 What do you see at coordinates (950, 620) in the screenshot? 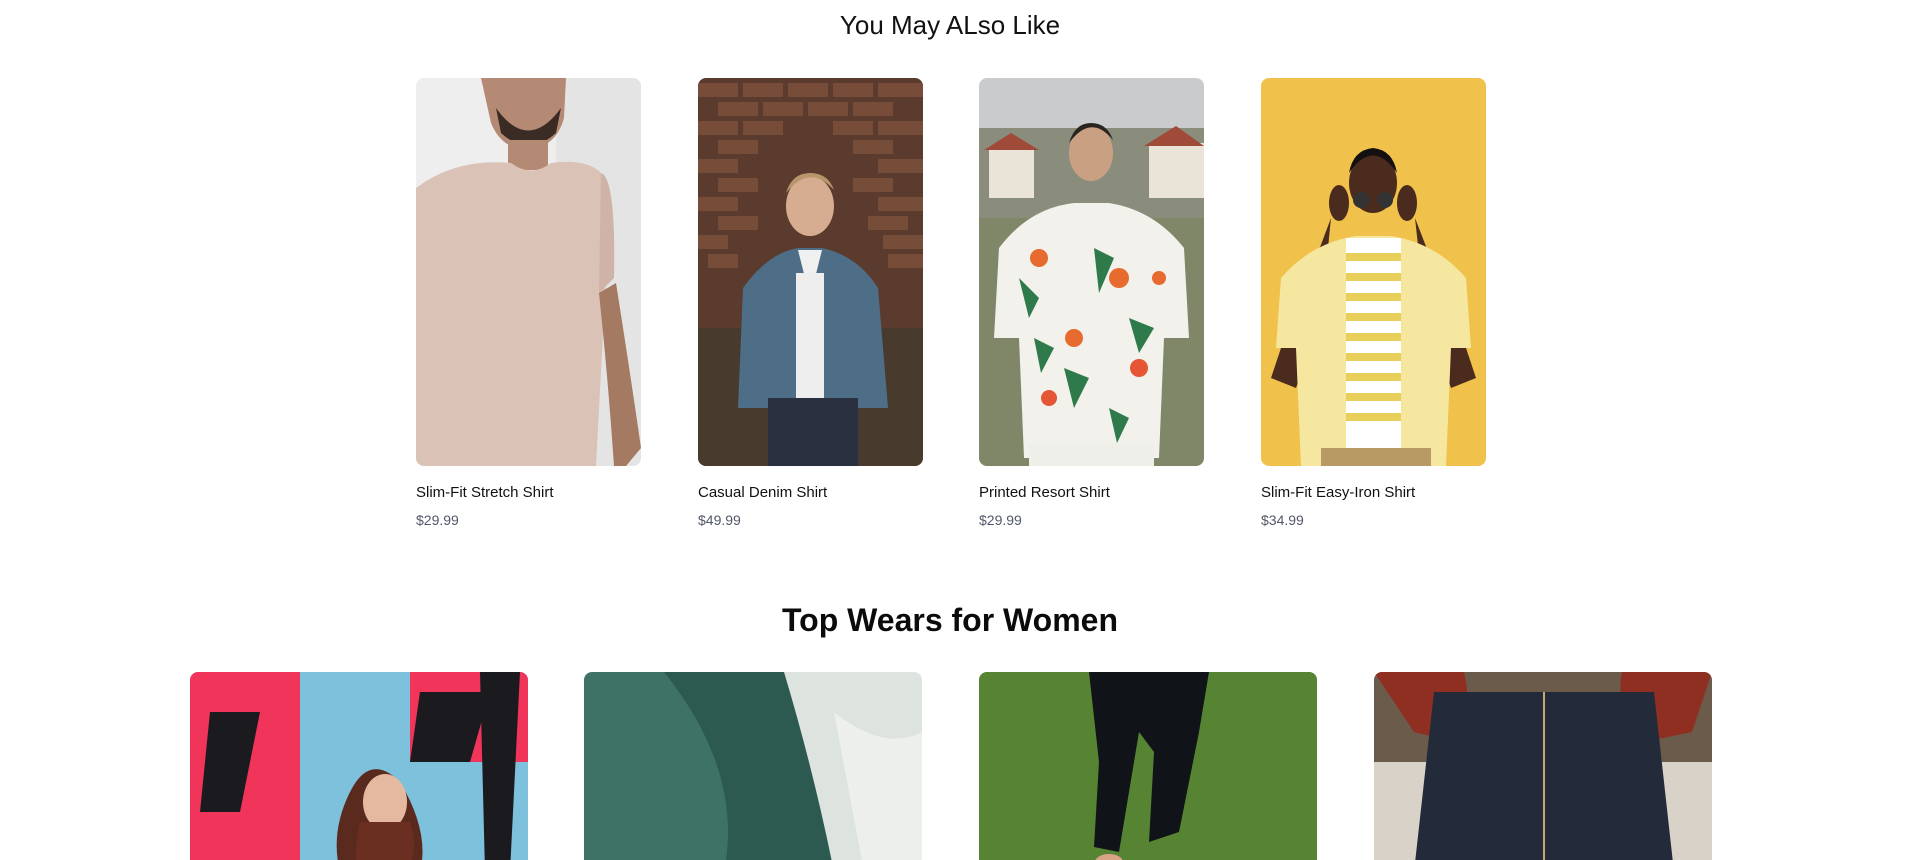
I see `section-title-top-wears-women: Top Wears for Women` at bounding box center [950, 620].